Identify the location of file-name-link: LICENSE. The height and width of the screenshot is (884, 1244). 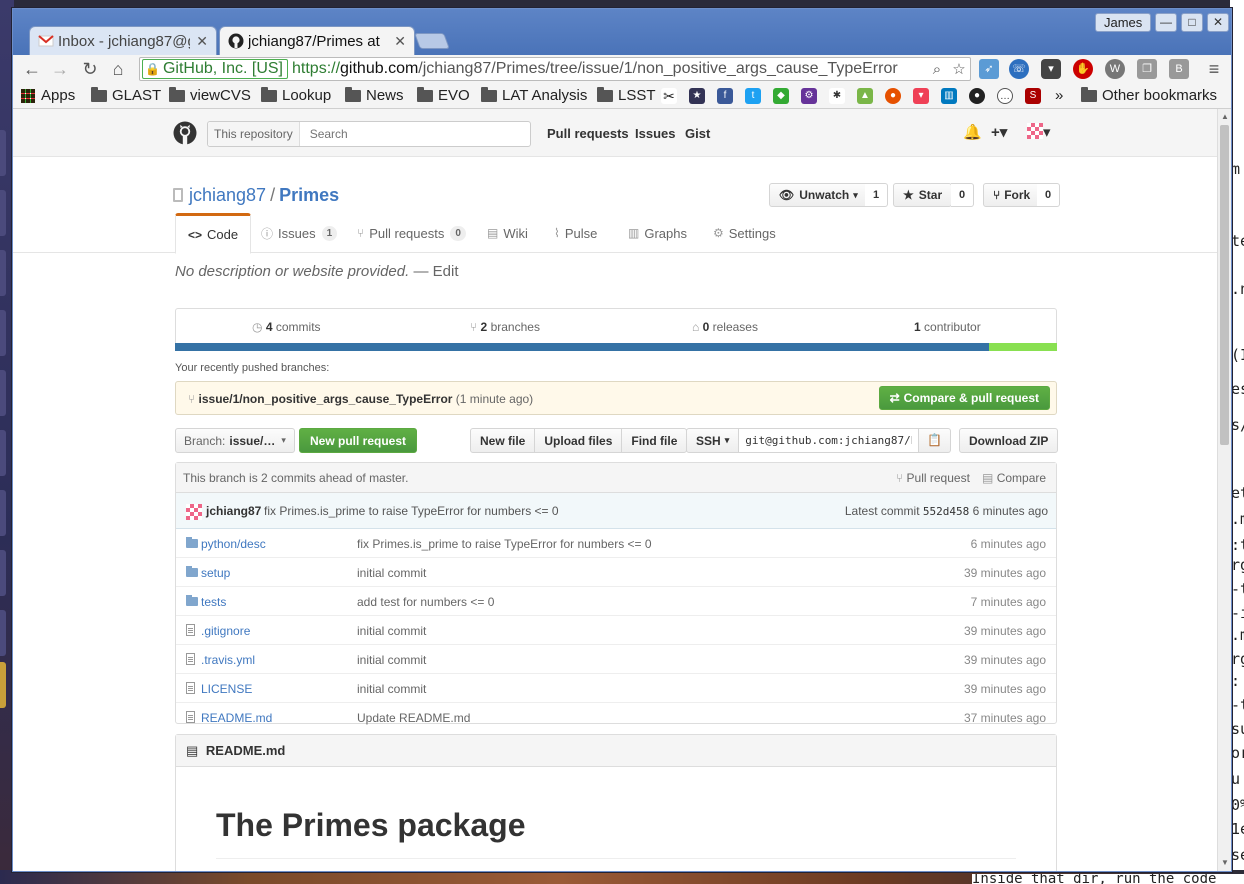
(226, 689).